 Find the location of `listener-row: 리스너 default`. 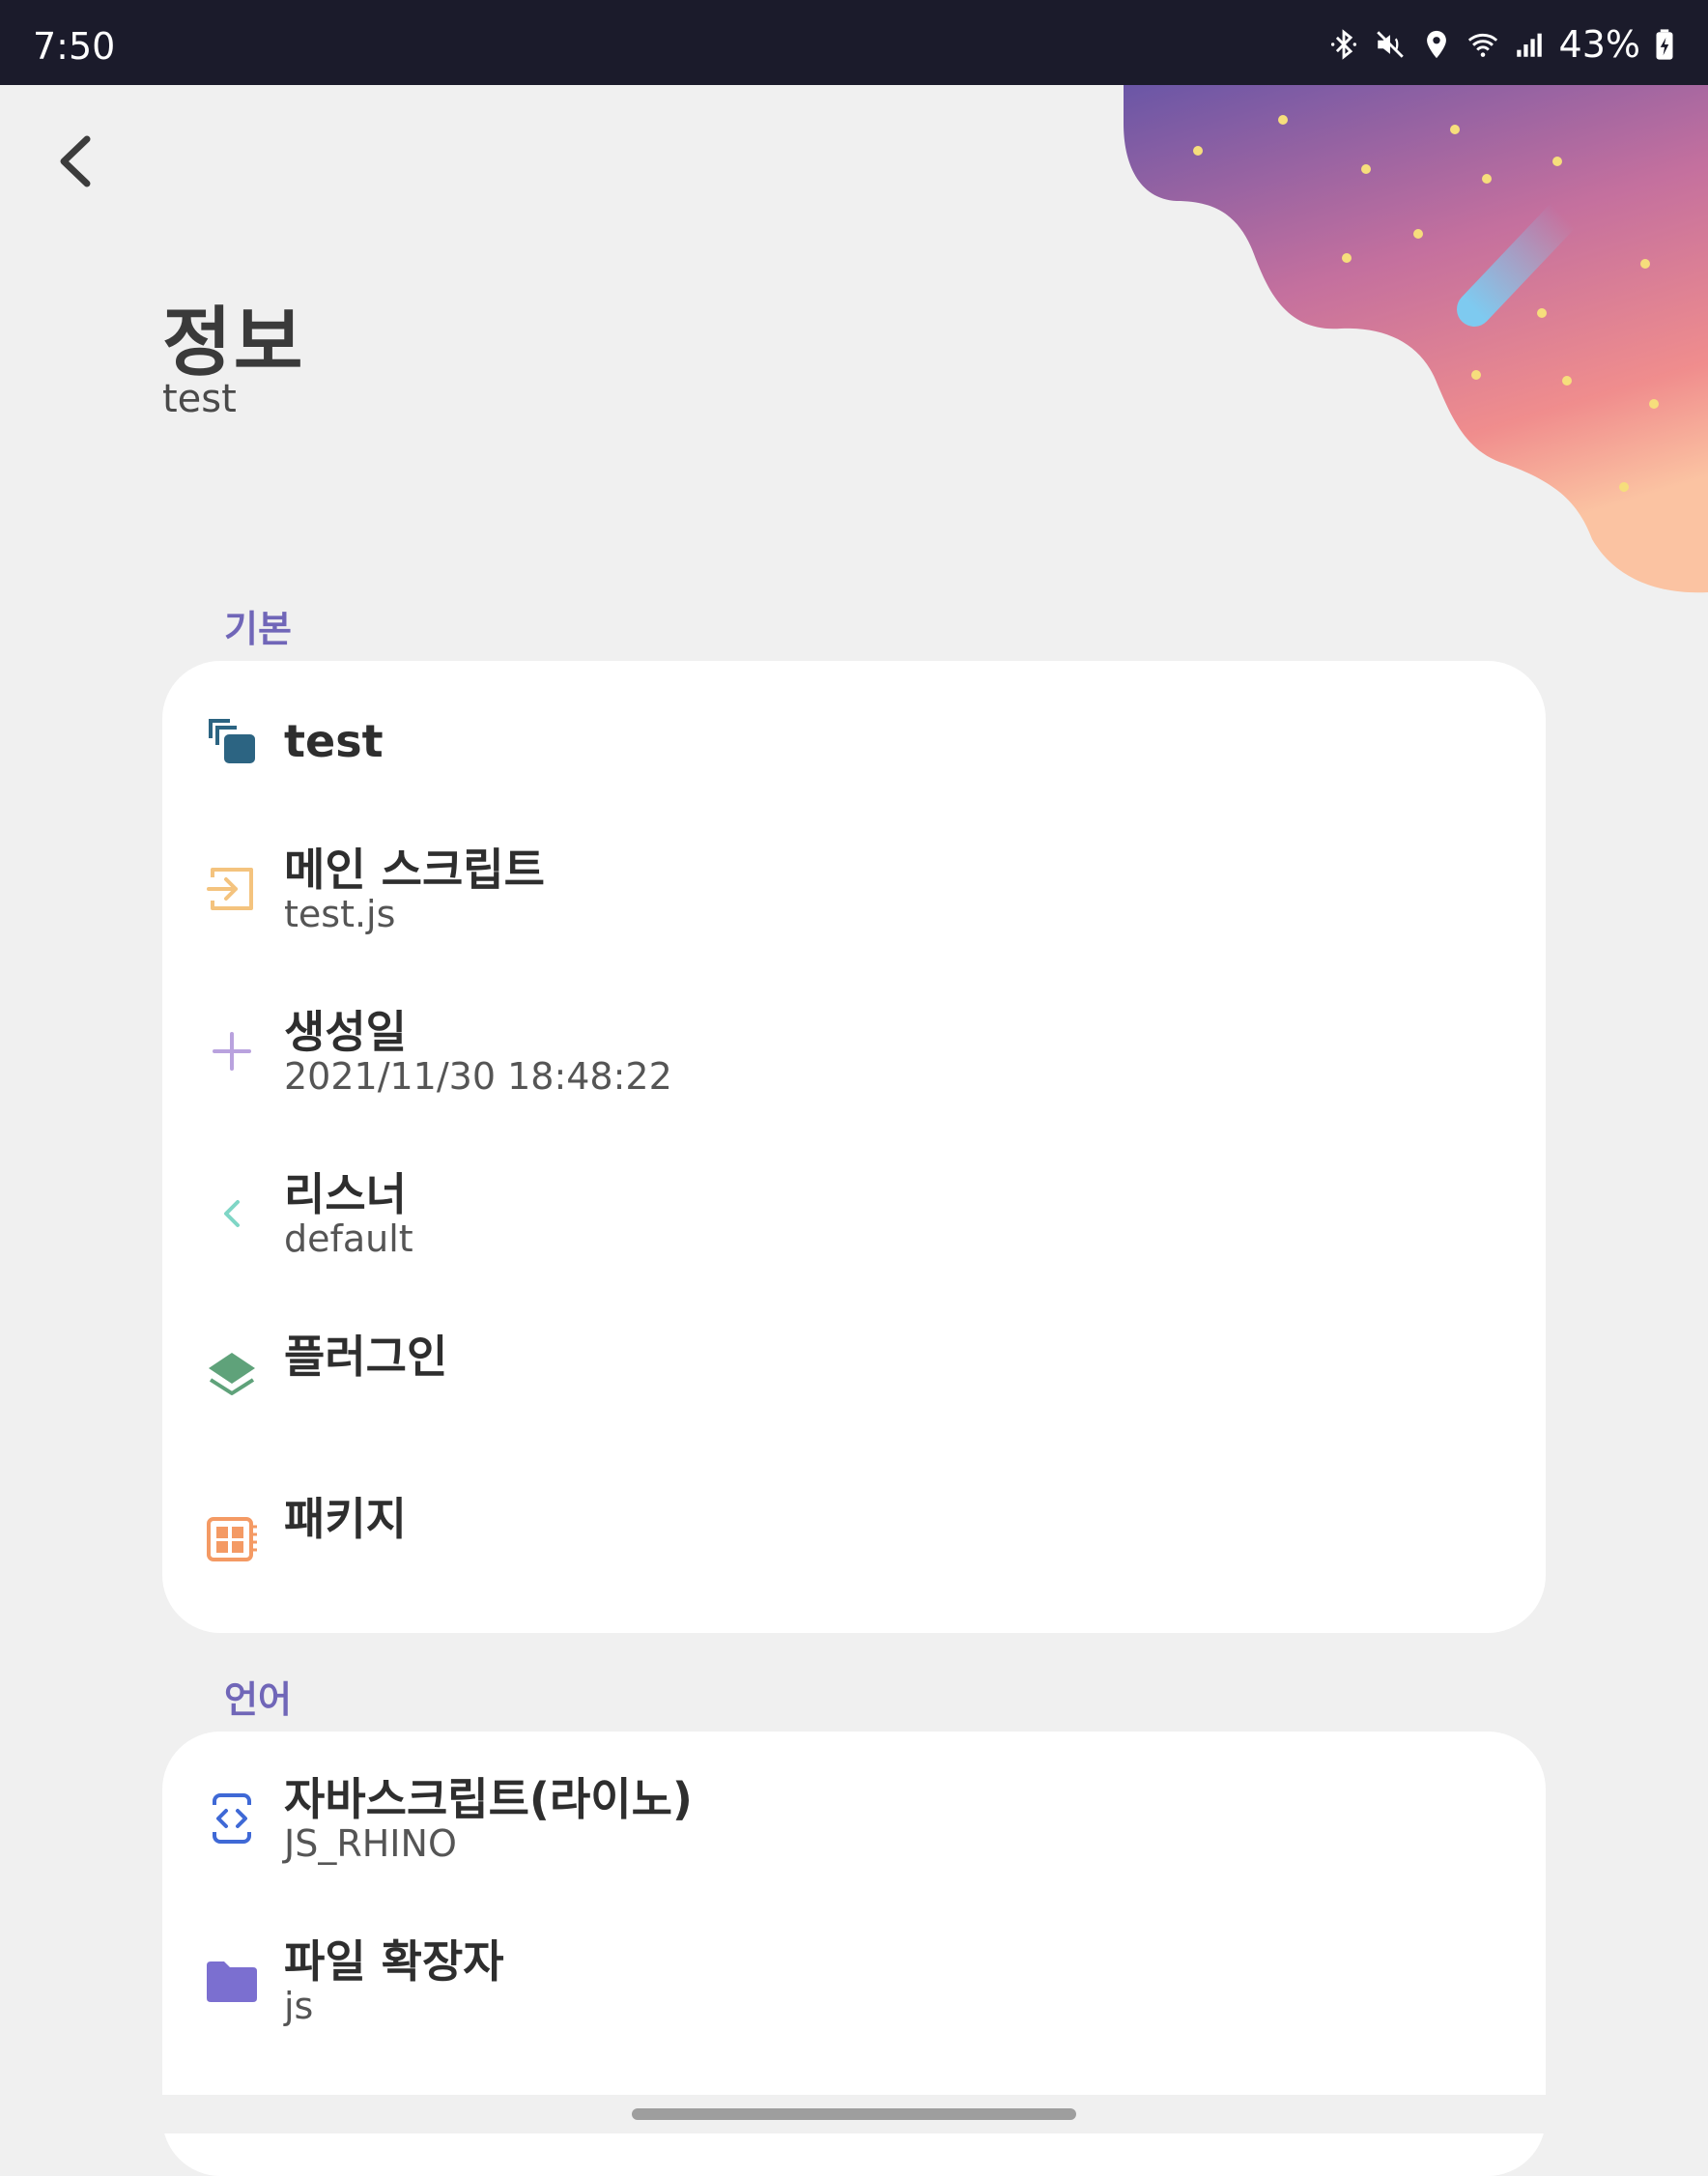

listener-row: 리스너 default is located at coordinates (854, 1215).